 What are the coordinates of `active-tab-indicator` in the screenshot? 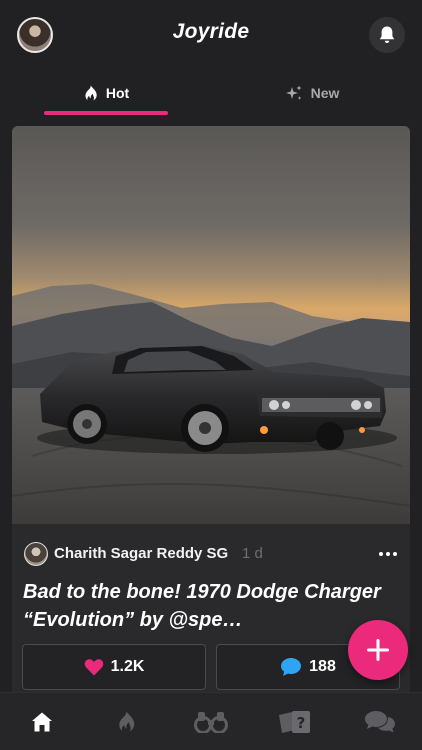 It's located at (106, 113).